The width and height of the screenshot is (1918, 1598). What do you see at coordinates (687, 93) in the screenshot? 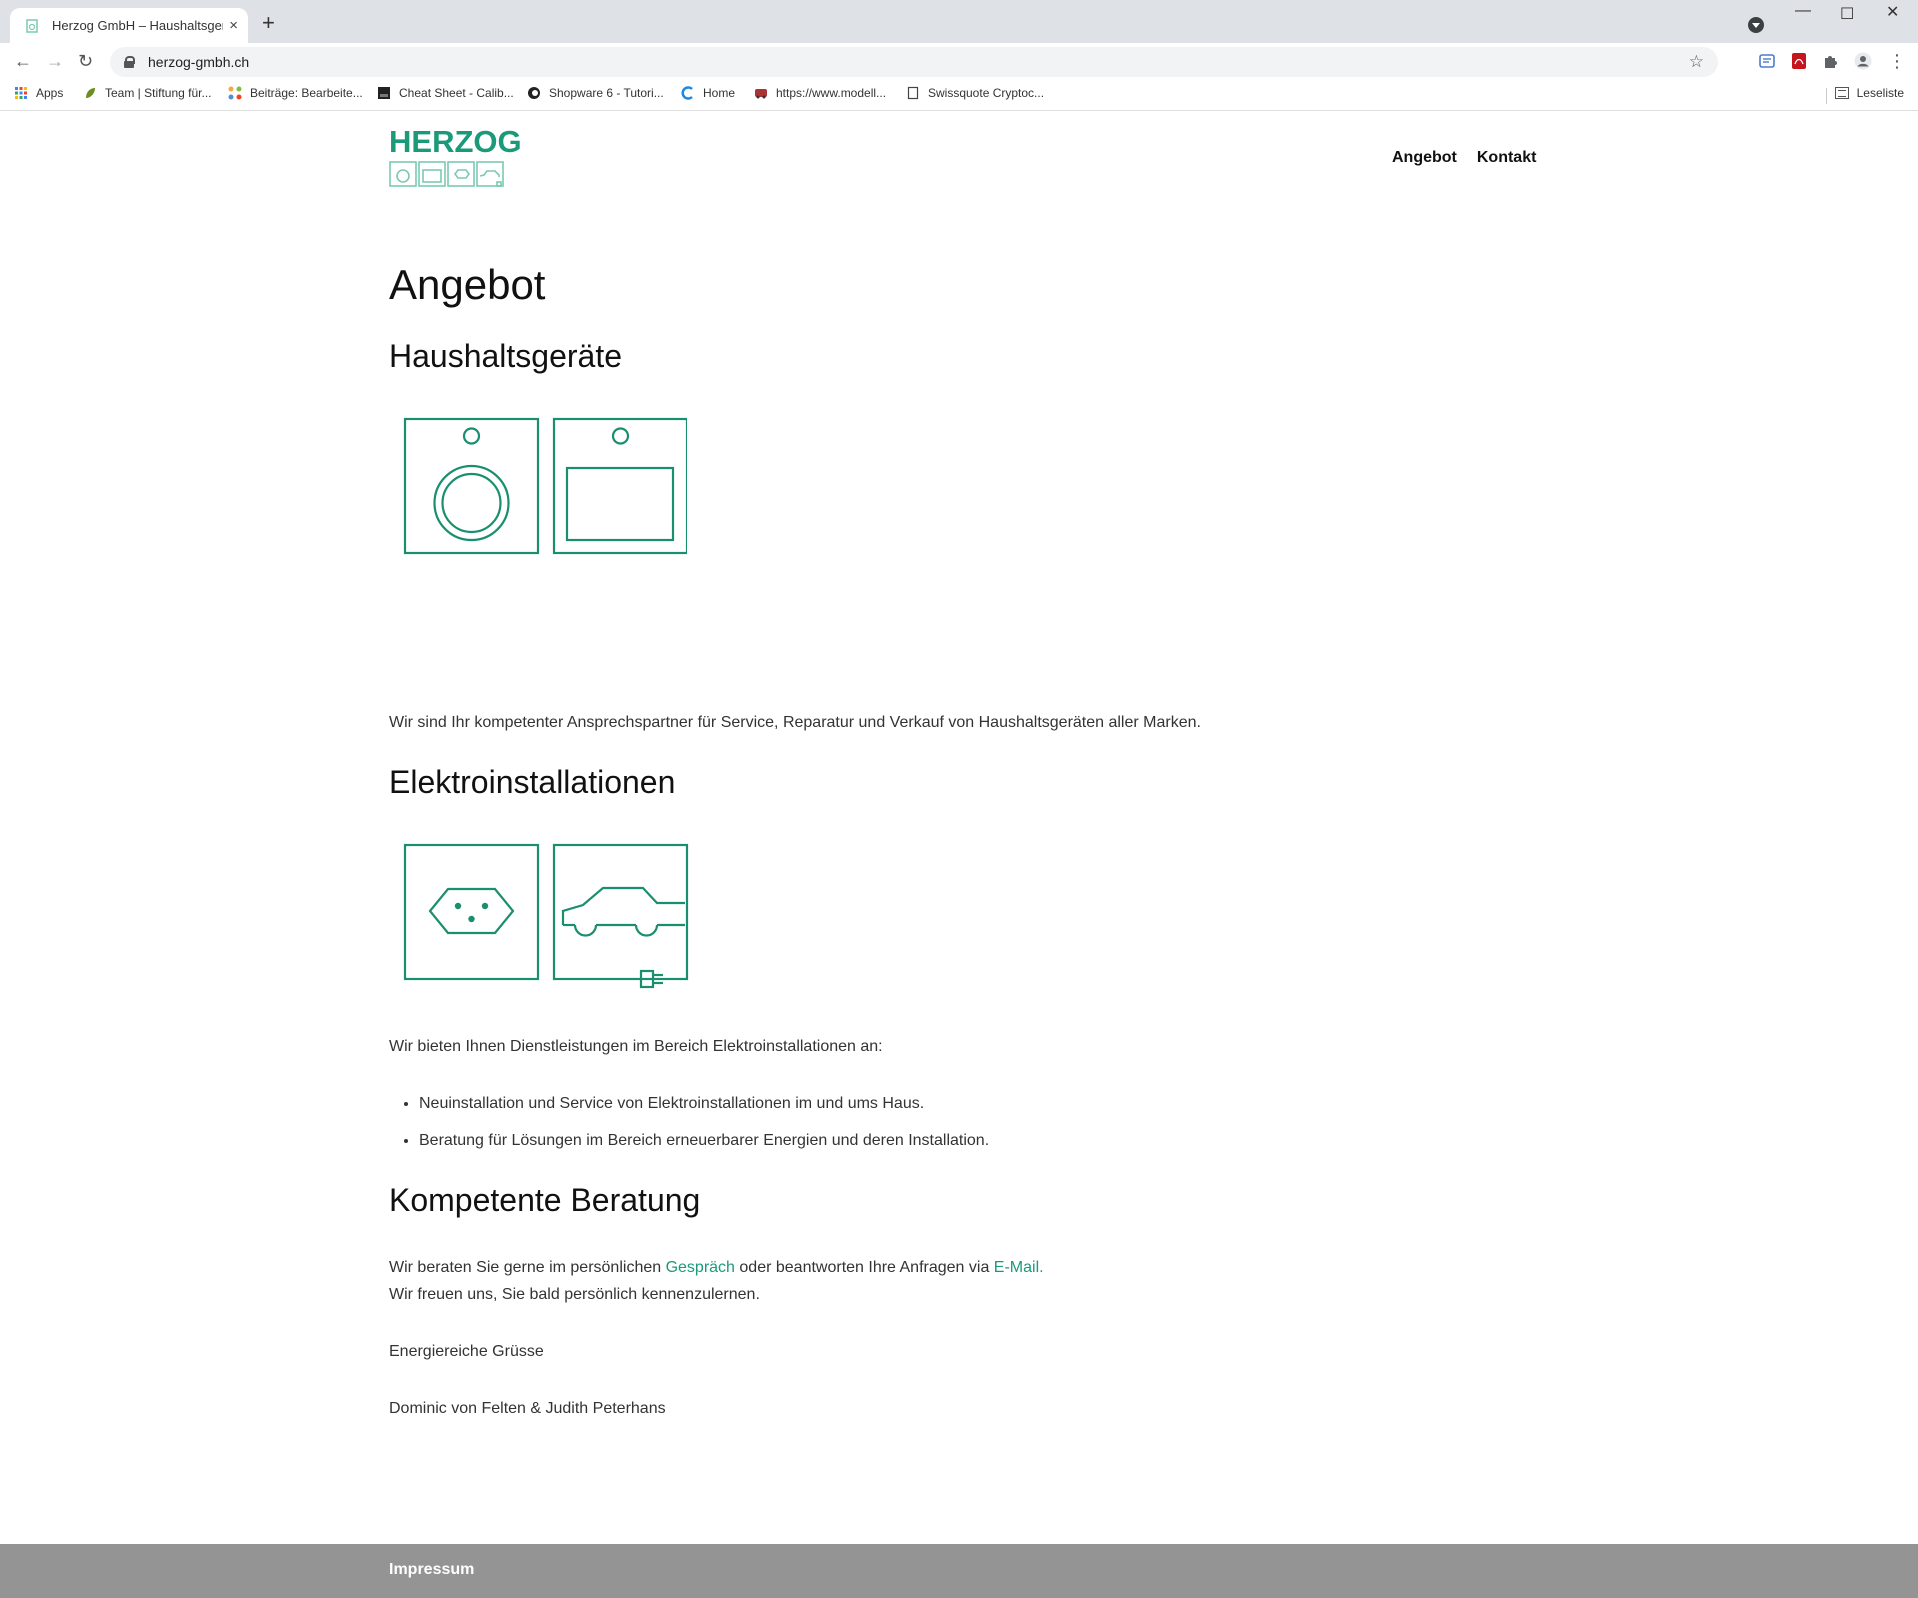
I see `home-c-icon` at bounding box center [687, 93].